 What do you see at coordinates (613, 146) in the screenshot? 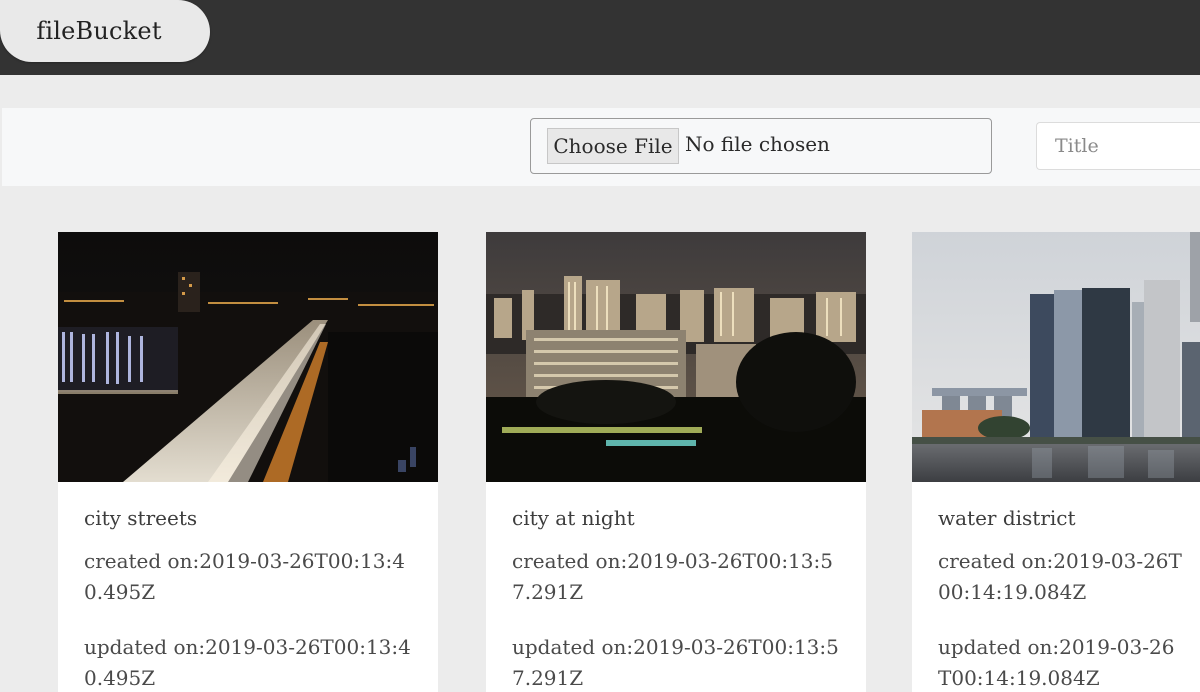
I see `choose-file-button: Choose File` at bounding box center [613, 146].